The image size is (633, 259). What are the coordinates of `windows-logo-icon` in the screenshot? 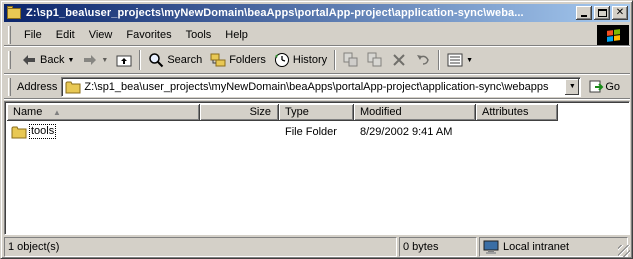 It's located at (613, 35).